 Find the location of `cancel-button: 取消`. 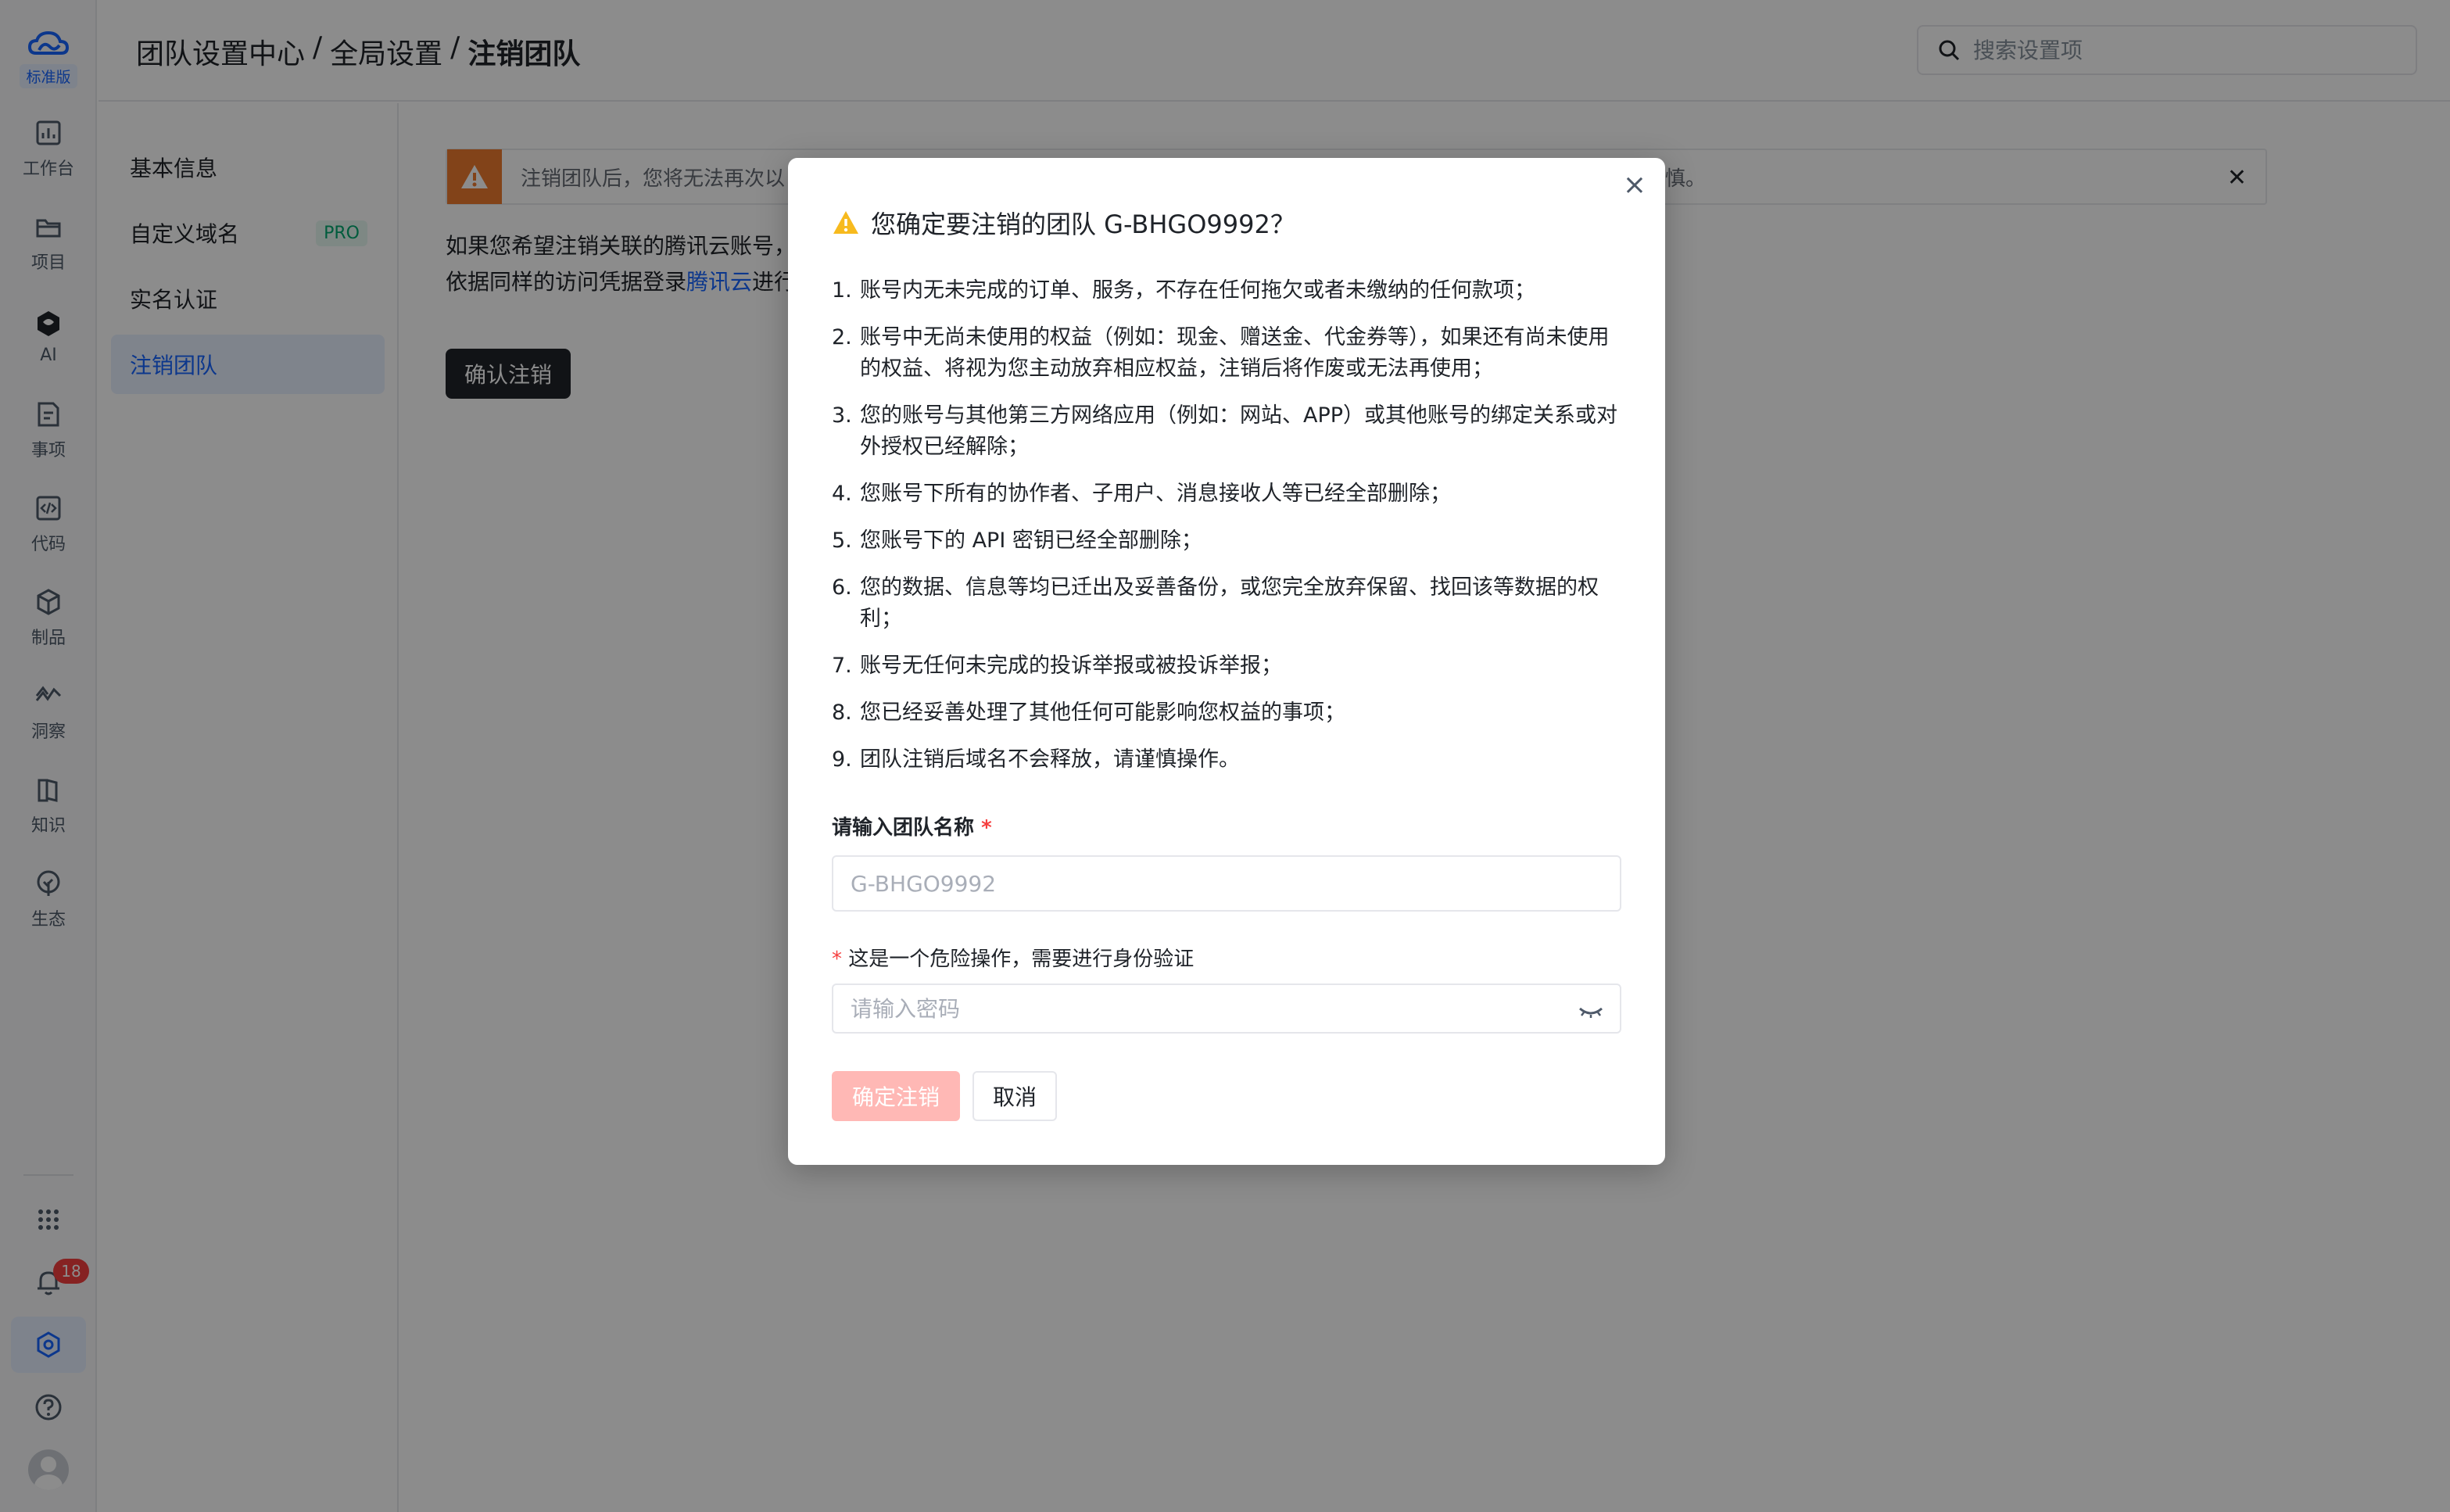

cancel-button: 取消 is located at coordinates (1014, 1096).